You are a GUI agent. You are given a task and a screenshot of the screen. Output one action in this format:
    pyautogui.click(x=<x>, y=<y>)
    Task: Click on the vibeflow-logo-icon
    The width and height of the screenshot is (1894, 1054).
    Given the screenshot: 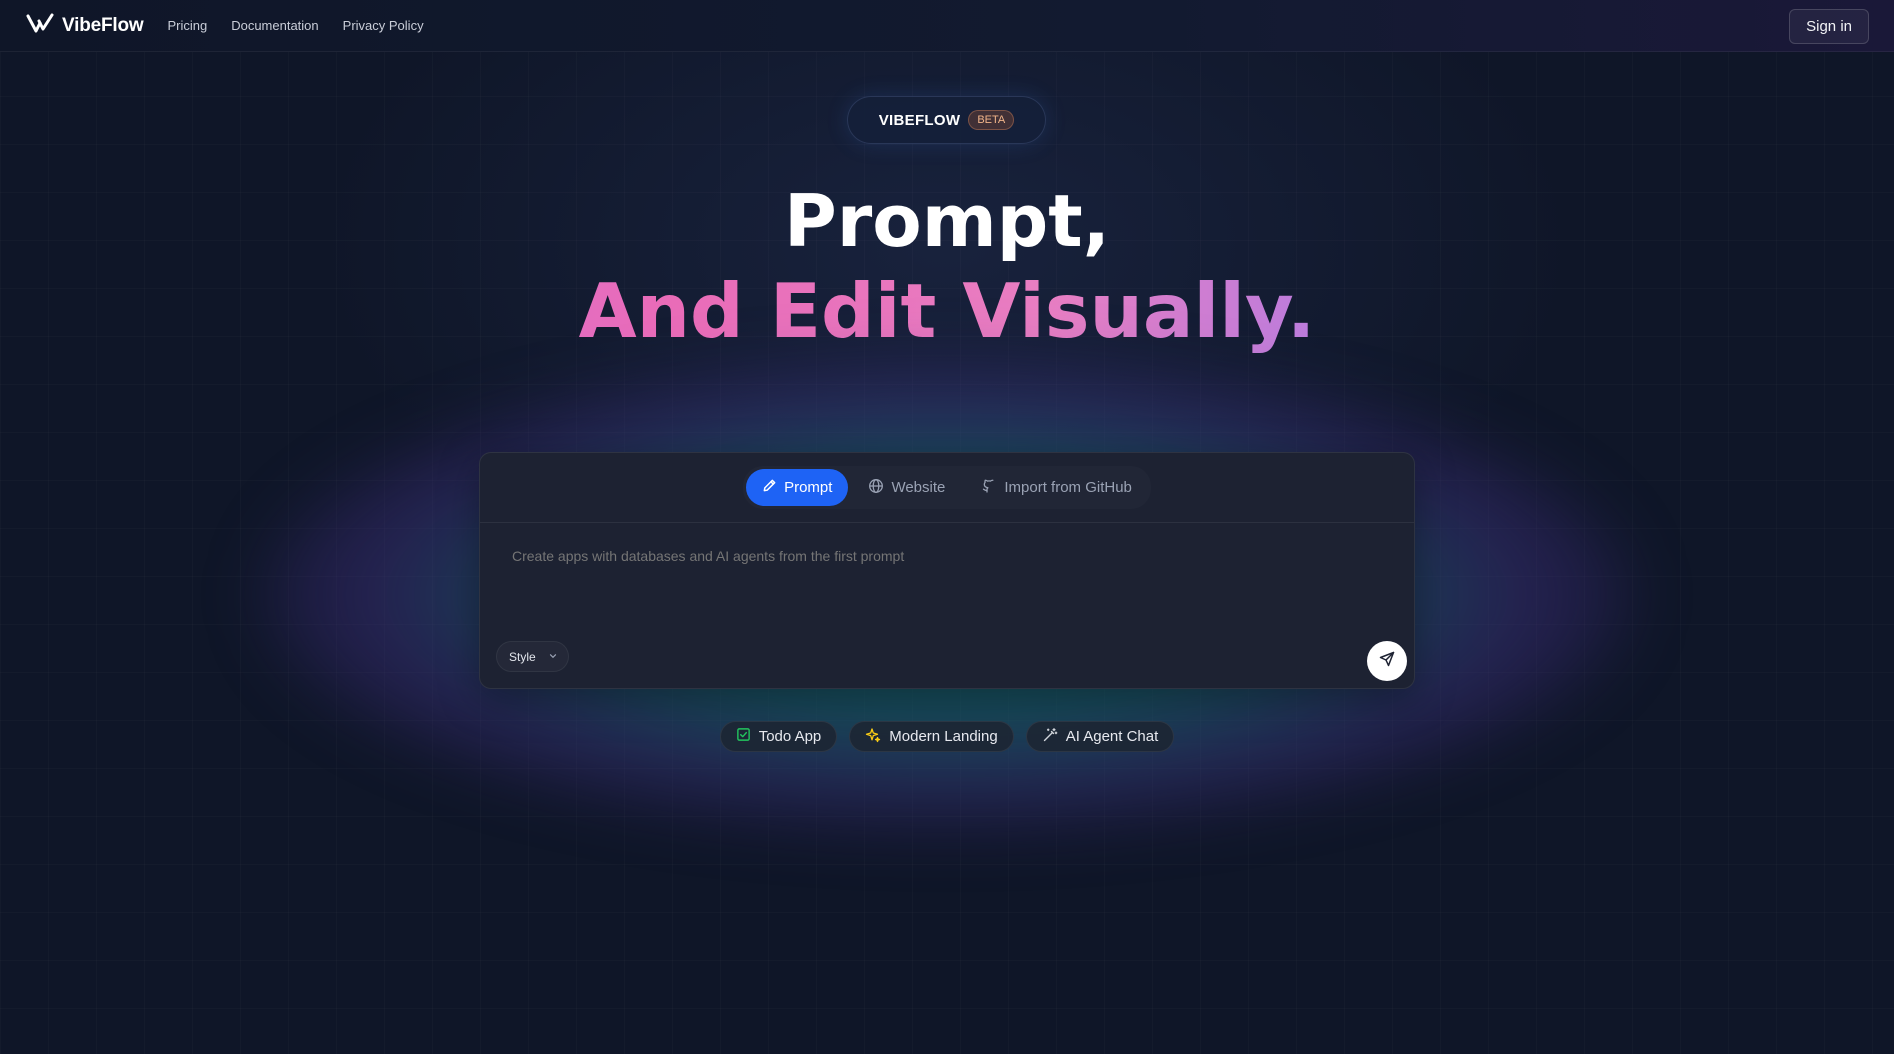 What is the action you would take?
    pyautogui.click(x=41, y=25)
    